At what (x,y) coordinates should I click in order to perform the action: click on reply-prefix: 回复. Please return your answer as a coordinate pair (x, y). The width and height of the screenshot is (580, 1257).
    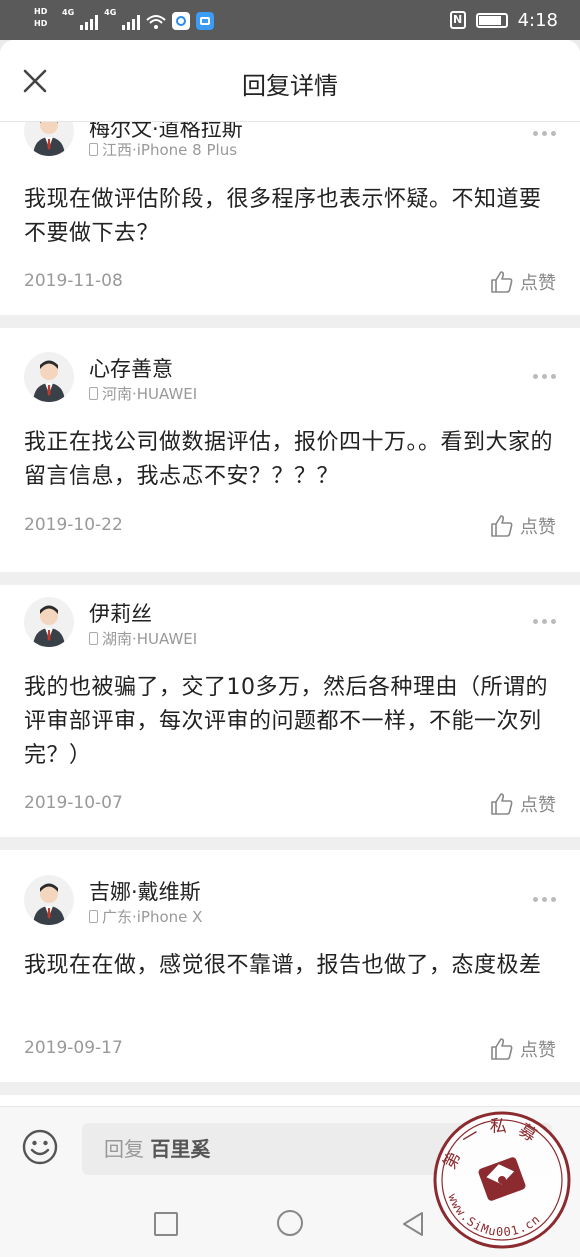
    Looking at the image, I should click on (124, 1149).